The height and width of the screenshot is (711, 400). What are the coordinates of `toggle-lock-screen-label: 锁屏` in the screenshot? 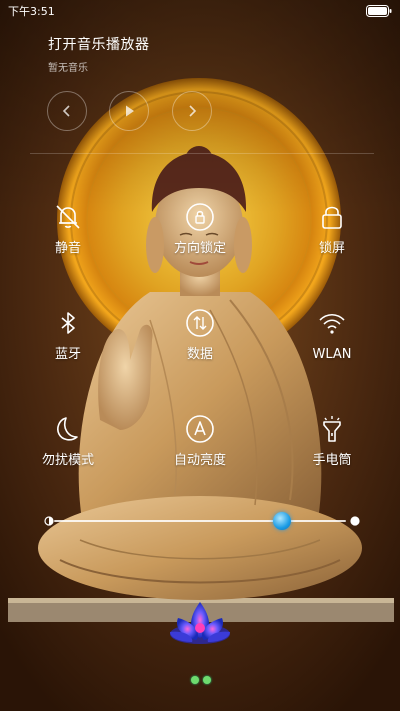 It's located at (331, 248).